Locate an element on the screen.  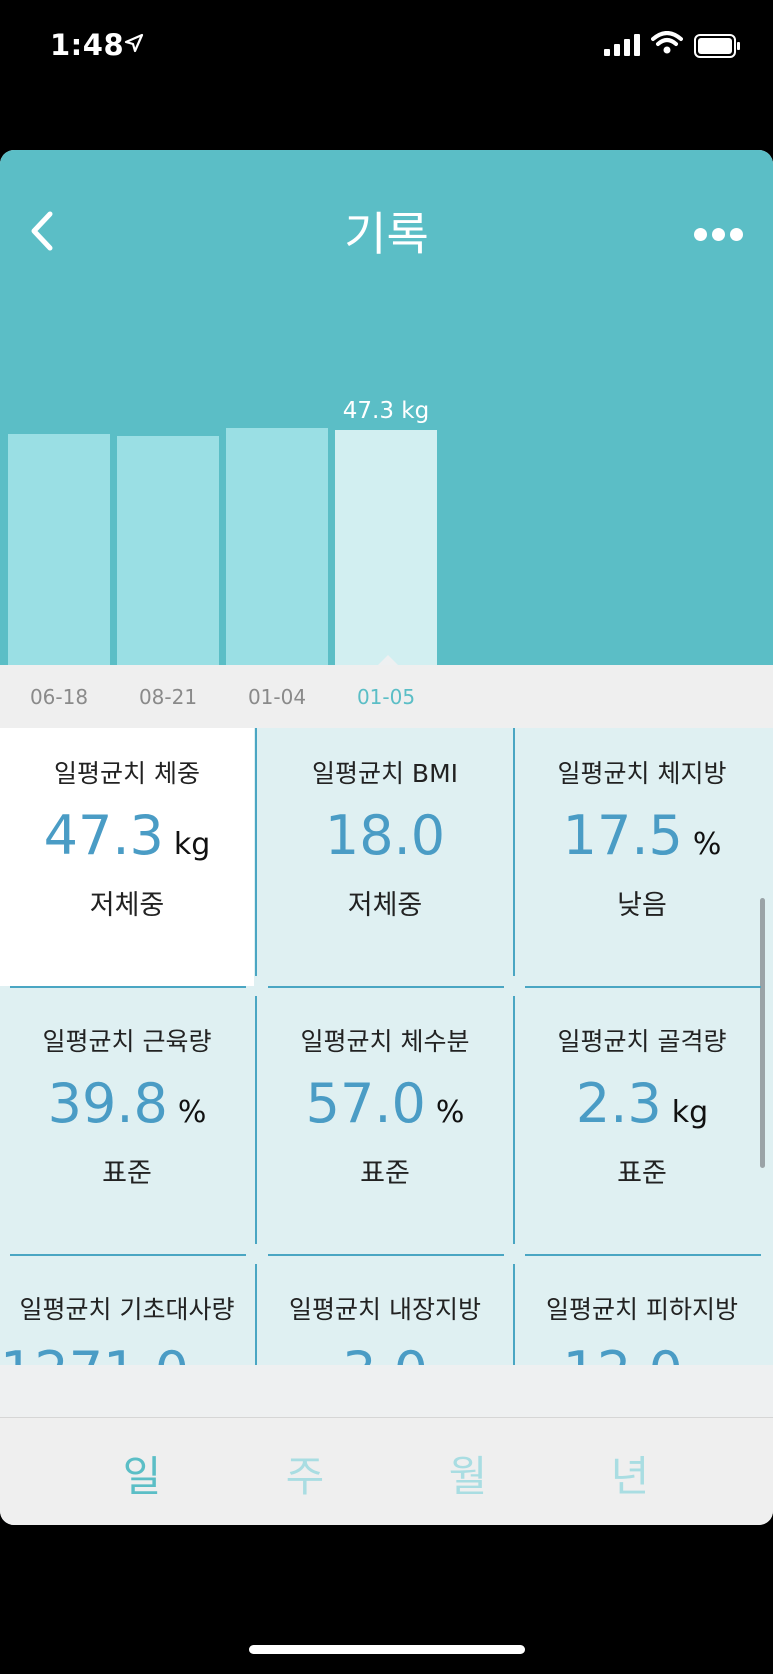
battery-icon is located at coordinates (717, 46).